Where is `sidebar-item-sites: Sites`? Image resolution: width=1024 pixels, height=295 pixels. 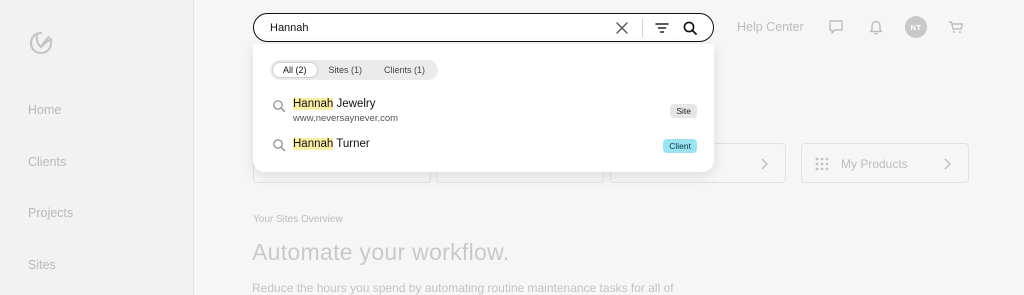 sidebar-item-sites: Sites is located at coordinates (42, 265).